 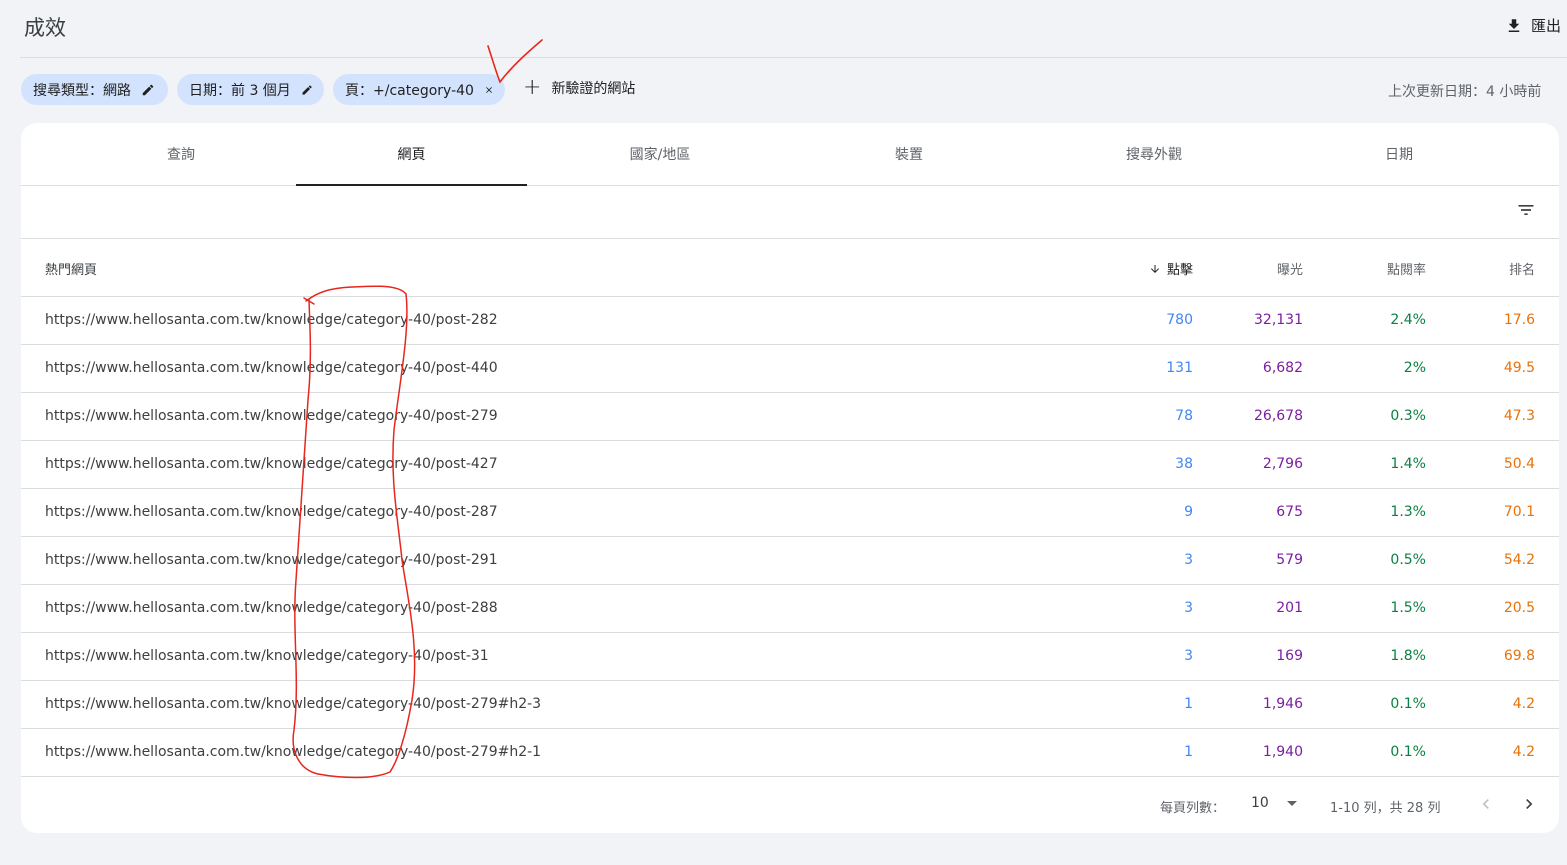 I want to click on tab-label: 日期, so click(x=1399, y=155).